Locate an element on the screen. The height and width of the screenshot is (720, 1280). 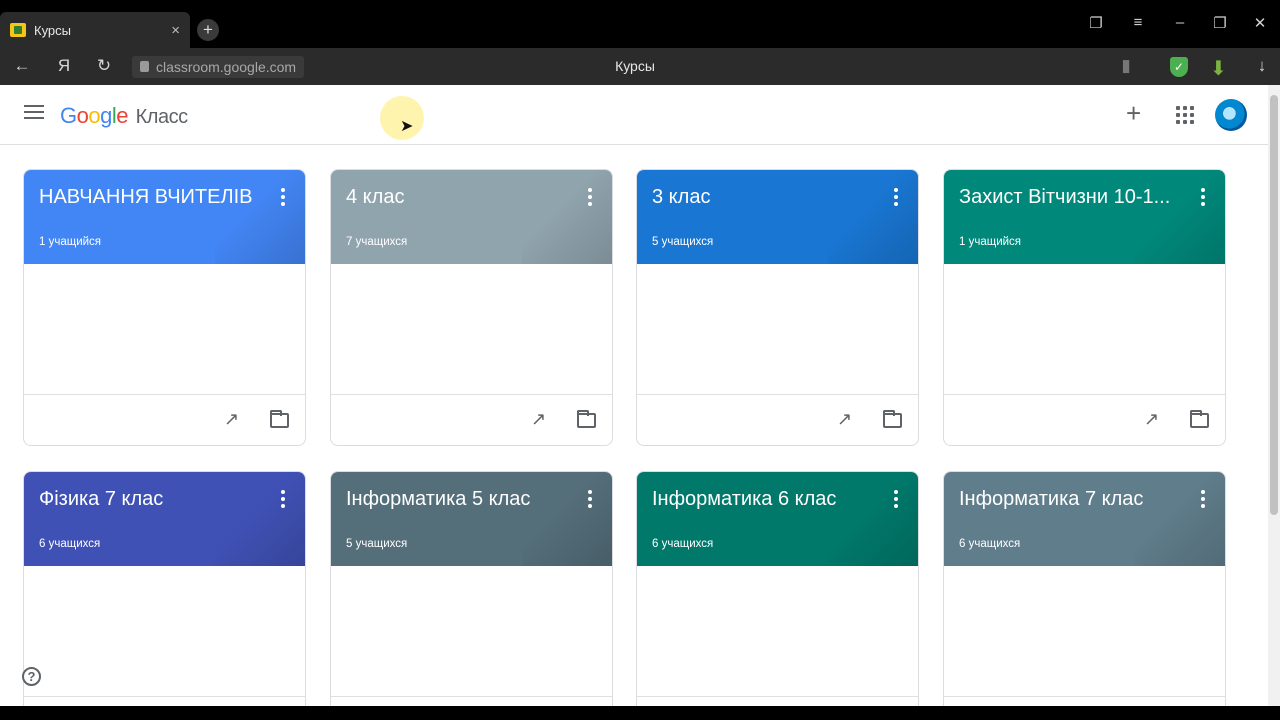
main-menu-icon is located at coordinates (34, 113).